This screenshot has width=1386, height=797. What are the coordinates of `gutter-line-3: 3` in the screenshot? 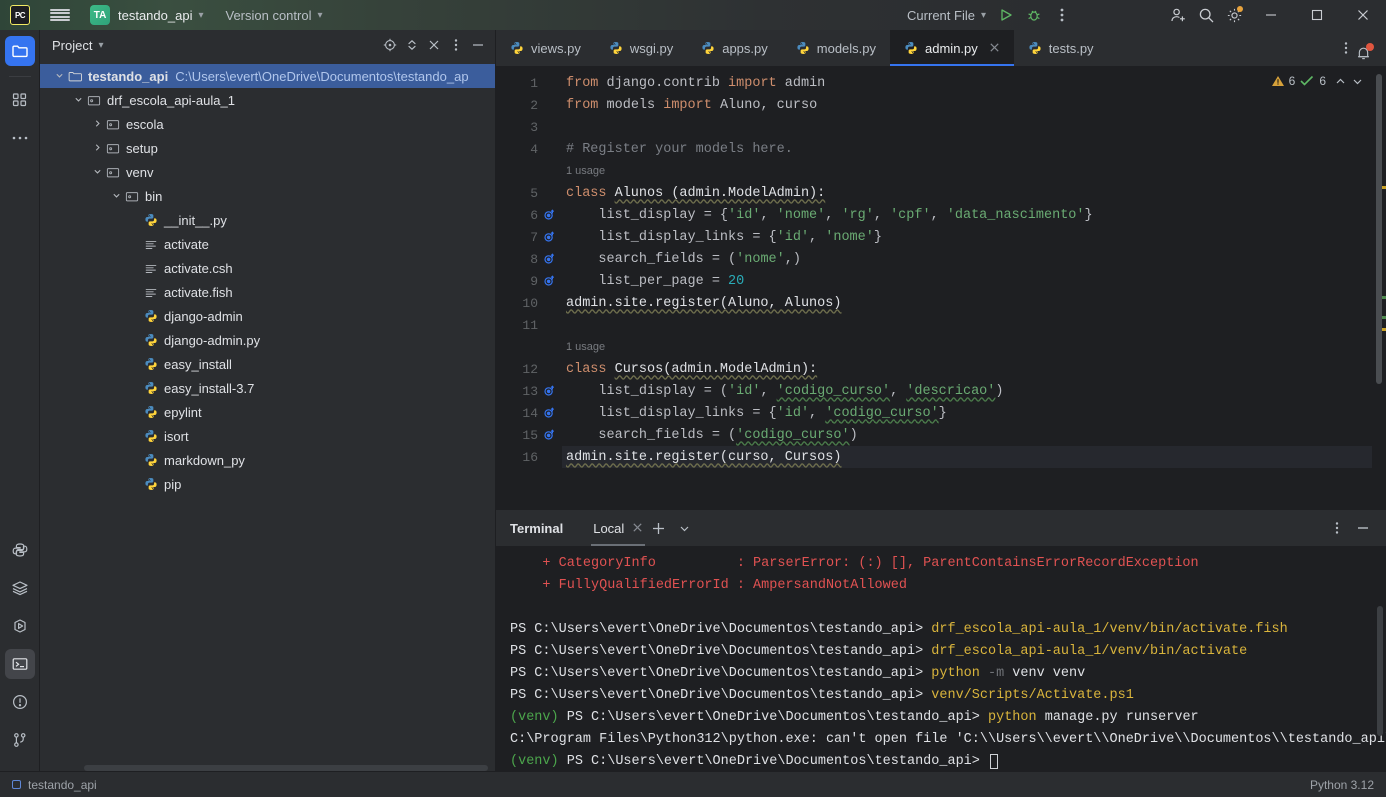 It's located at (529, 127).